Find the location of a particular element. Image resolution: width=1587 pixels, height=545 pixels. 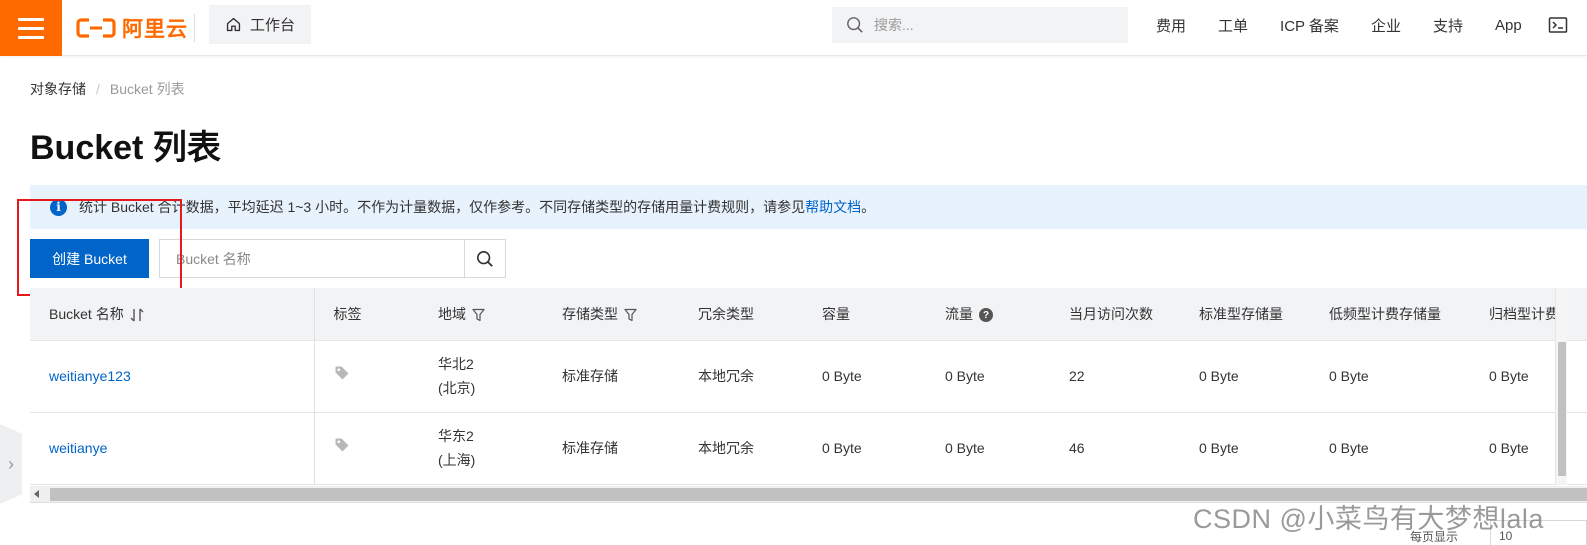

nav-link-enterprise: 企业 is located at coordinates (1386, 25).